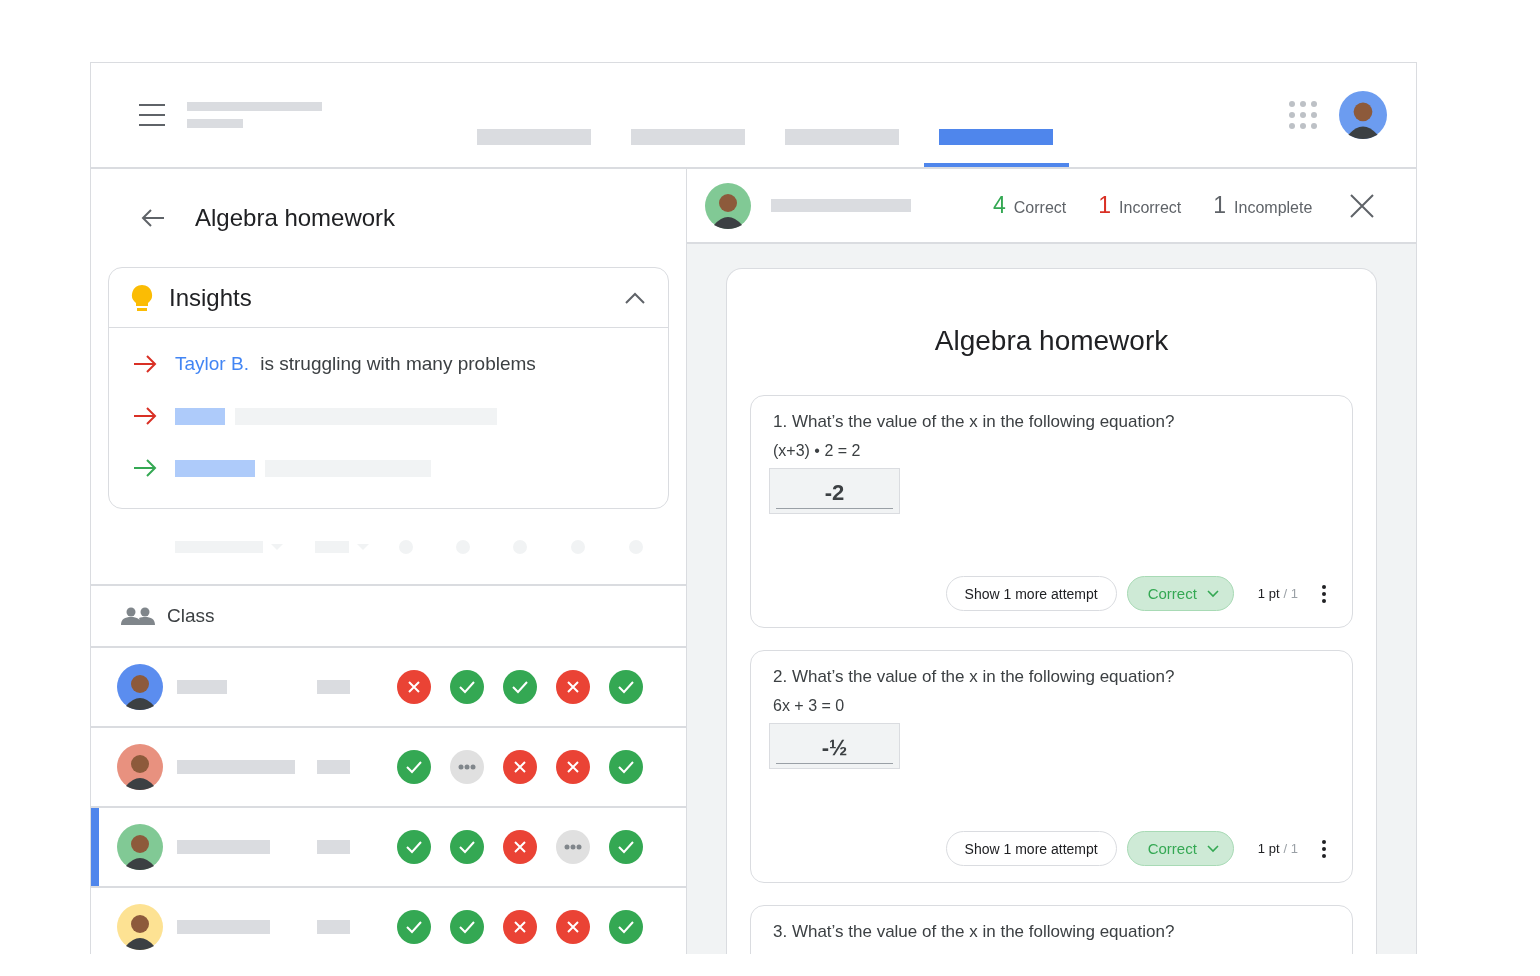 This screenshot has width=1540, height=976. Describe the element at coordinates (809, 706) in the screenshot. I see `equation: 6x + 3 = 0` at that location.